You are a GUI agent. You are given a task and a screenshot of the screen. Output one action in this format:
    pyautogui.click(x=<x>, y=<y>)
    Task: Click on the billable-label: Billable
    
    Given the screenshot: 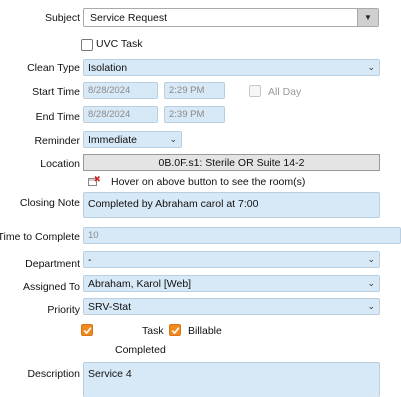 What is the action you would take?
    pyautogui.click(x=205, y=331)
    